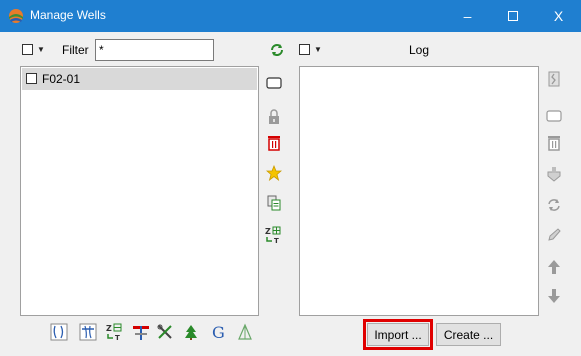  What do you see at coordinates (554, 267) in the screenshot?
I see `move-up-icon` at bounding box center [554, 267].